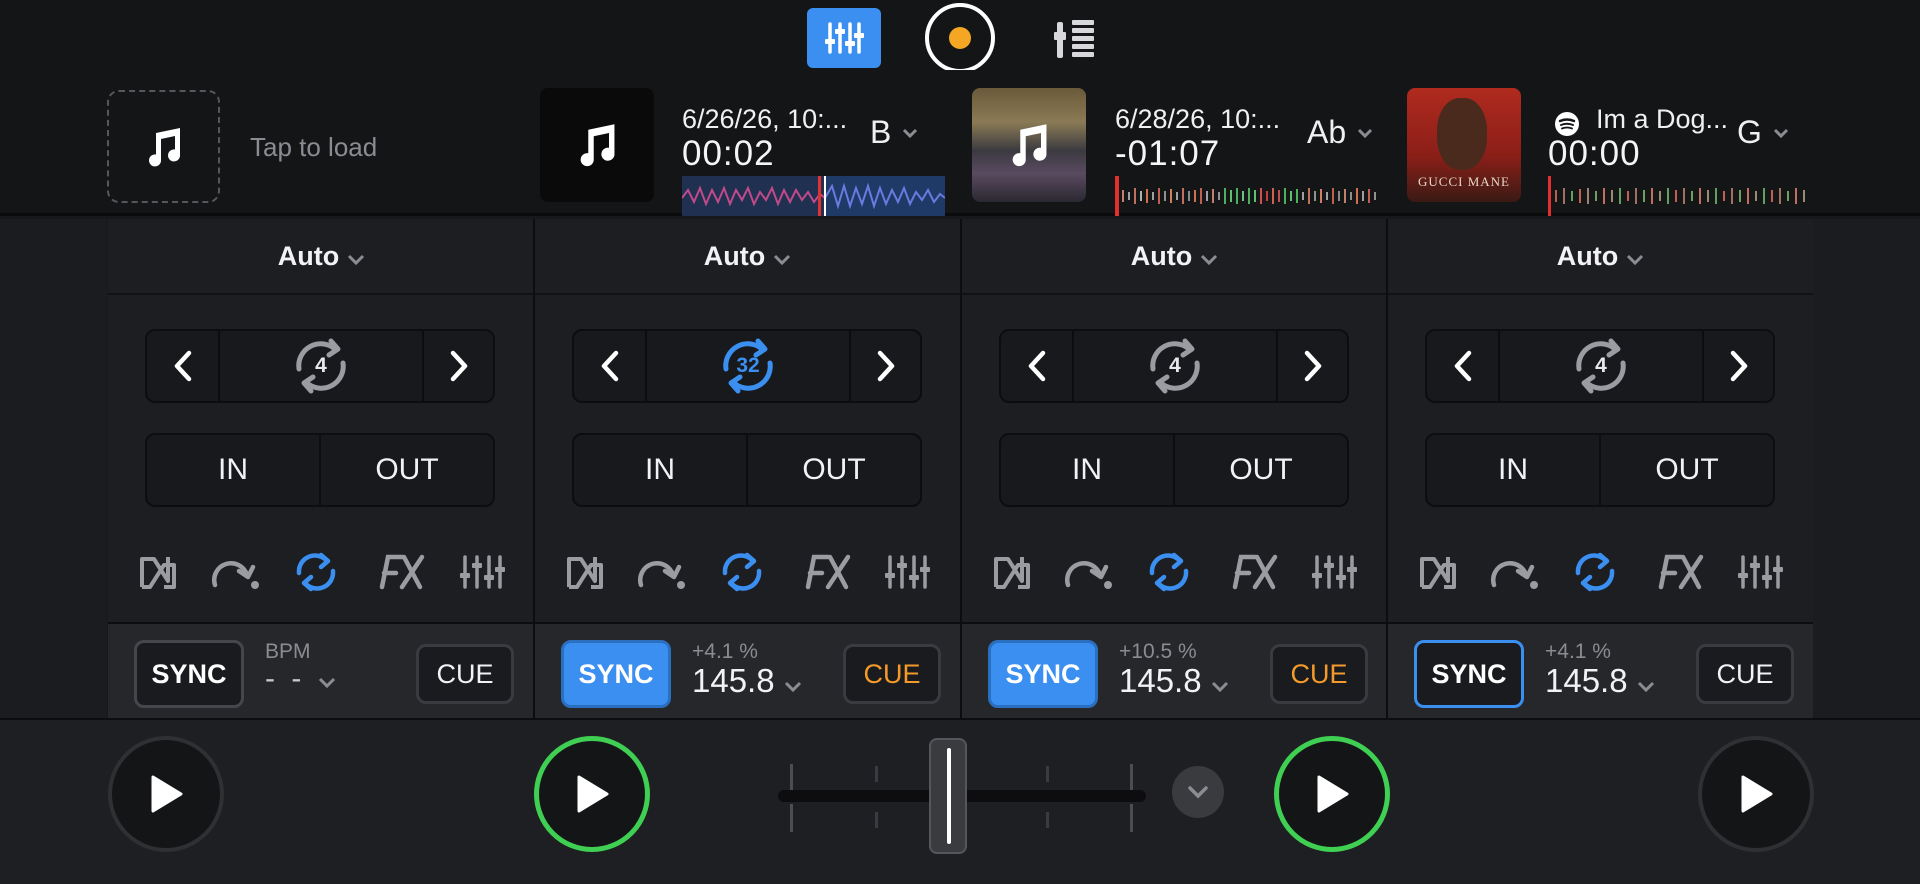  I want to click on deck-header-a: 6/26/26, 10:... 00:02 B, so click(745, 152).